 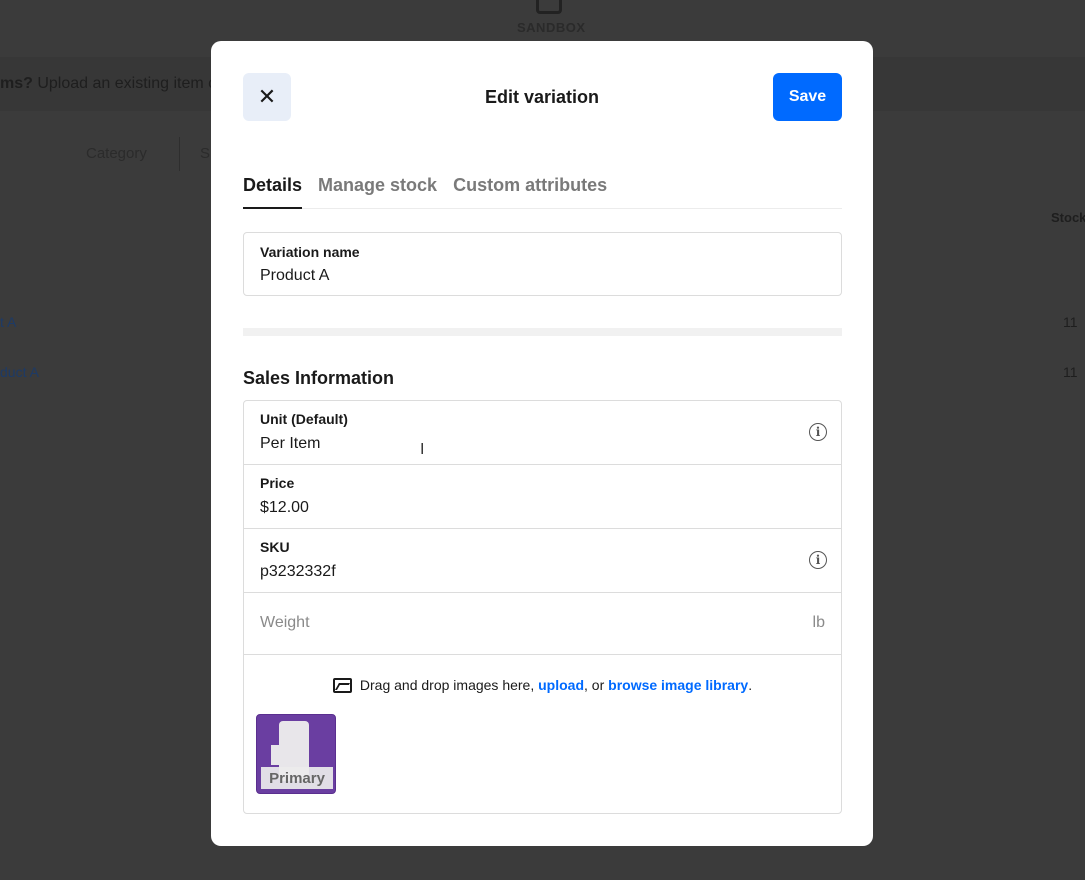 I want to click on sandbox-label: SANDBOX, so click(x=551, y=27).